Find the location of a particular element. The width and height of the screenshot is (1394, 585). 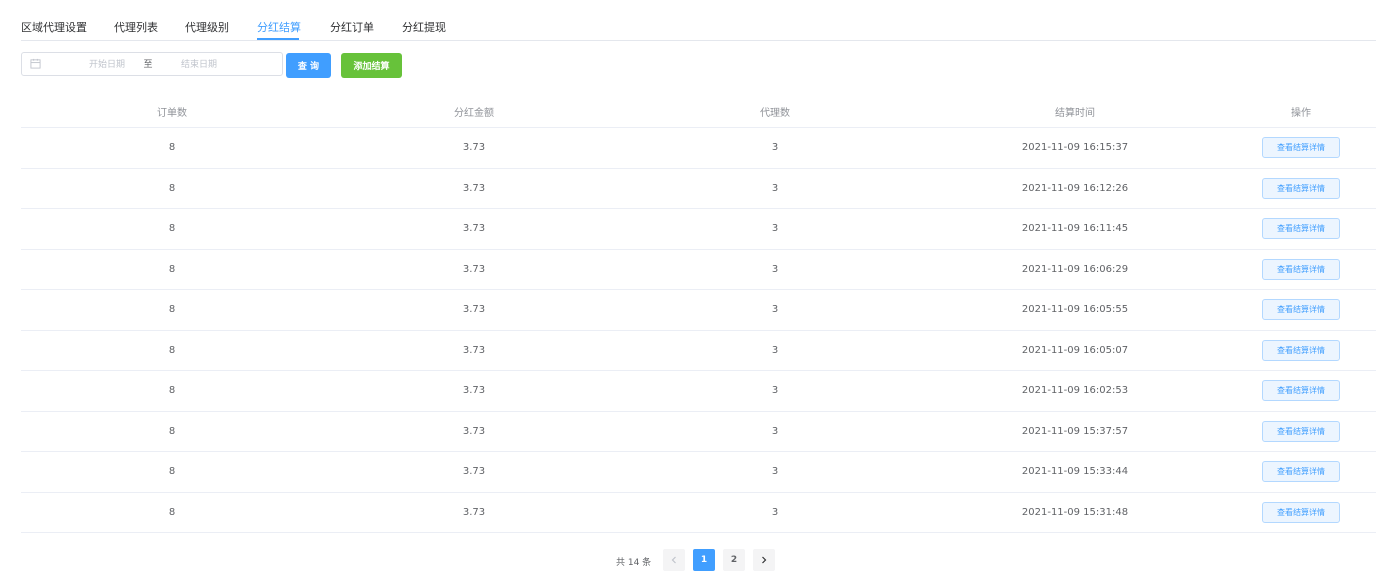

date-range-picker: 开始日期 至 结束日期 is located at coordinates (152, 64).